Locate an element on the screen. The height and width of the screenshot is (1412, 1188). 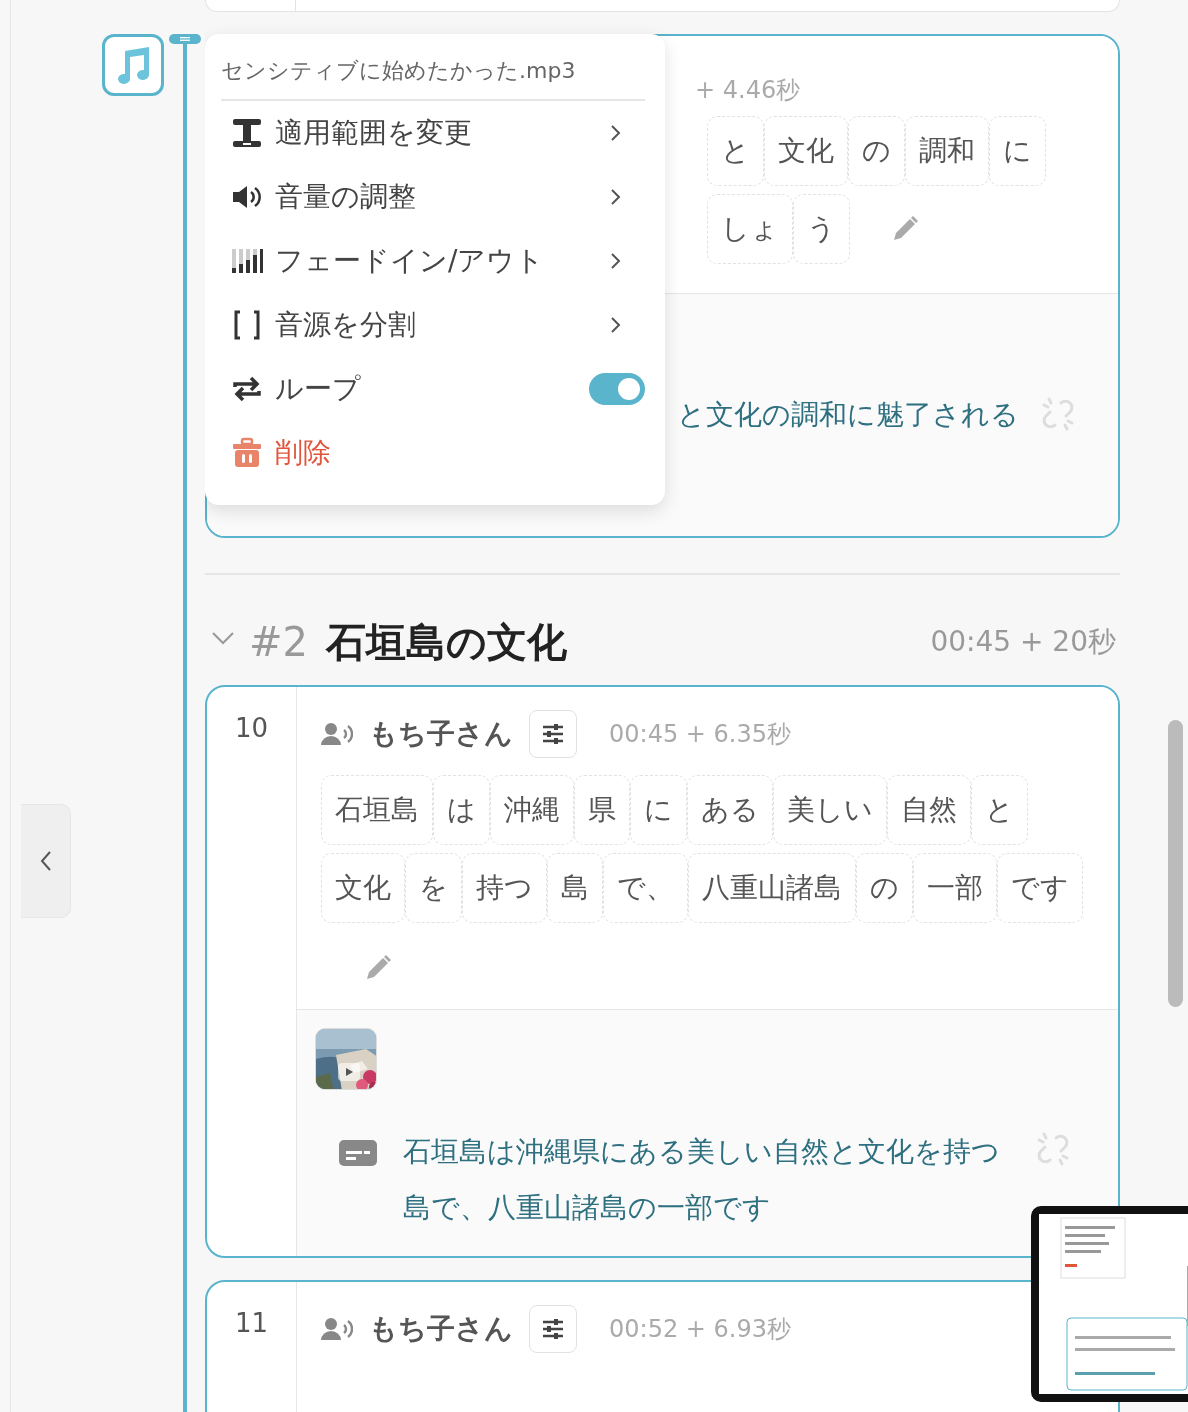
word-token: は is located at coordinates (461, 810).